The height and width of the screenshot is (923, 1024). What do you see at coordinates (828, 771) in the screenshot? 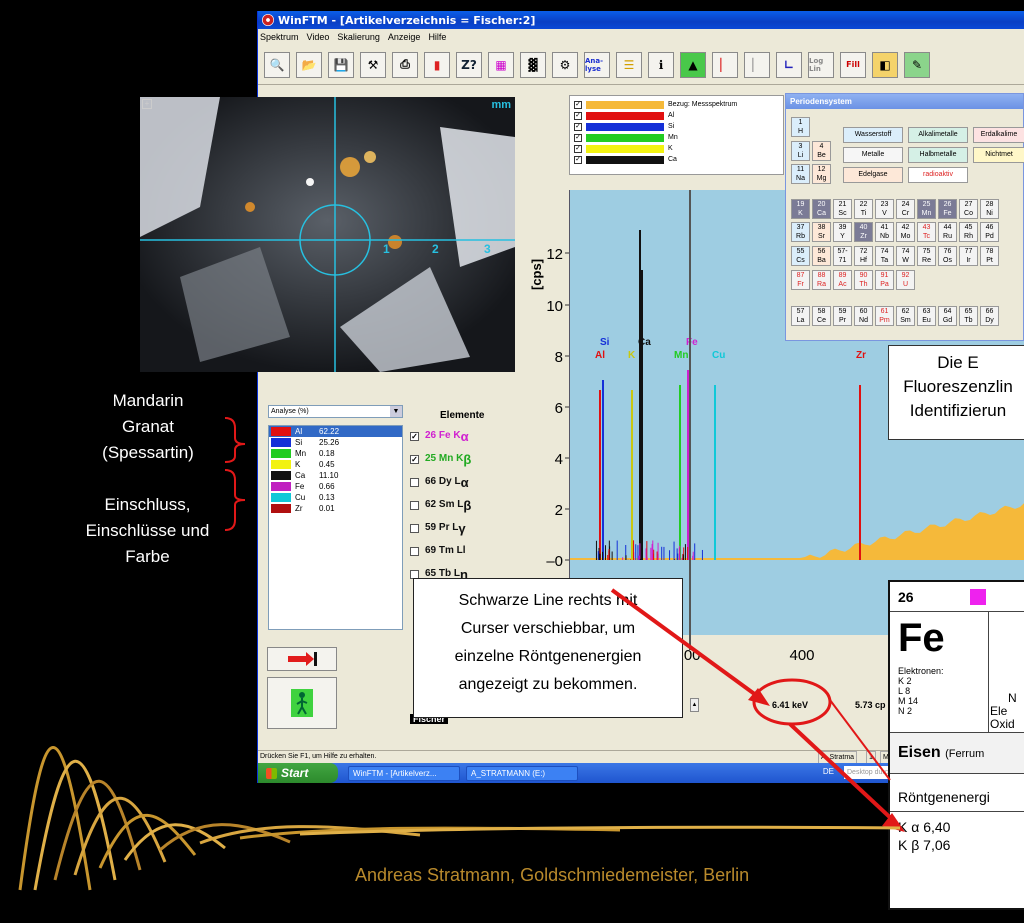
I see `language-indicator: DE` at bounding box center [828, 771].